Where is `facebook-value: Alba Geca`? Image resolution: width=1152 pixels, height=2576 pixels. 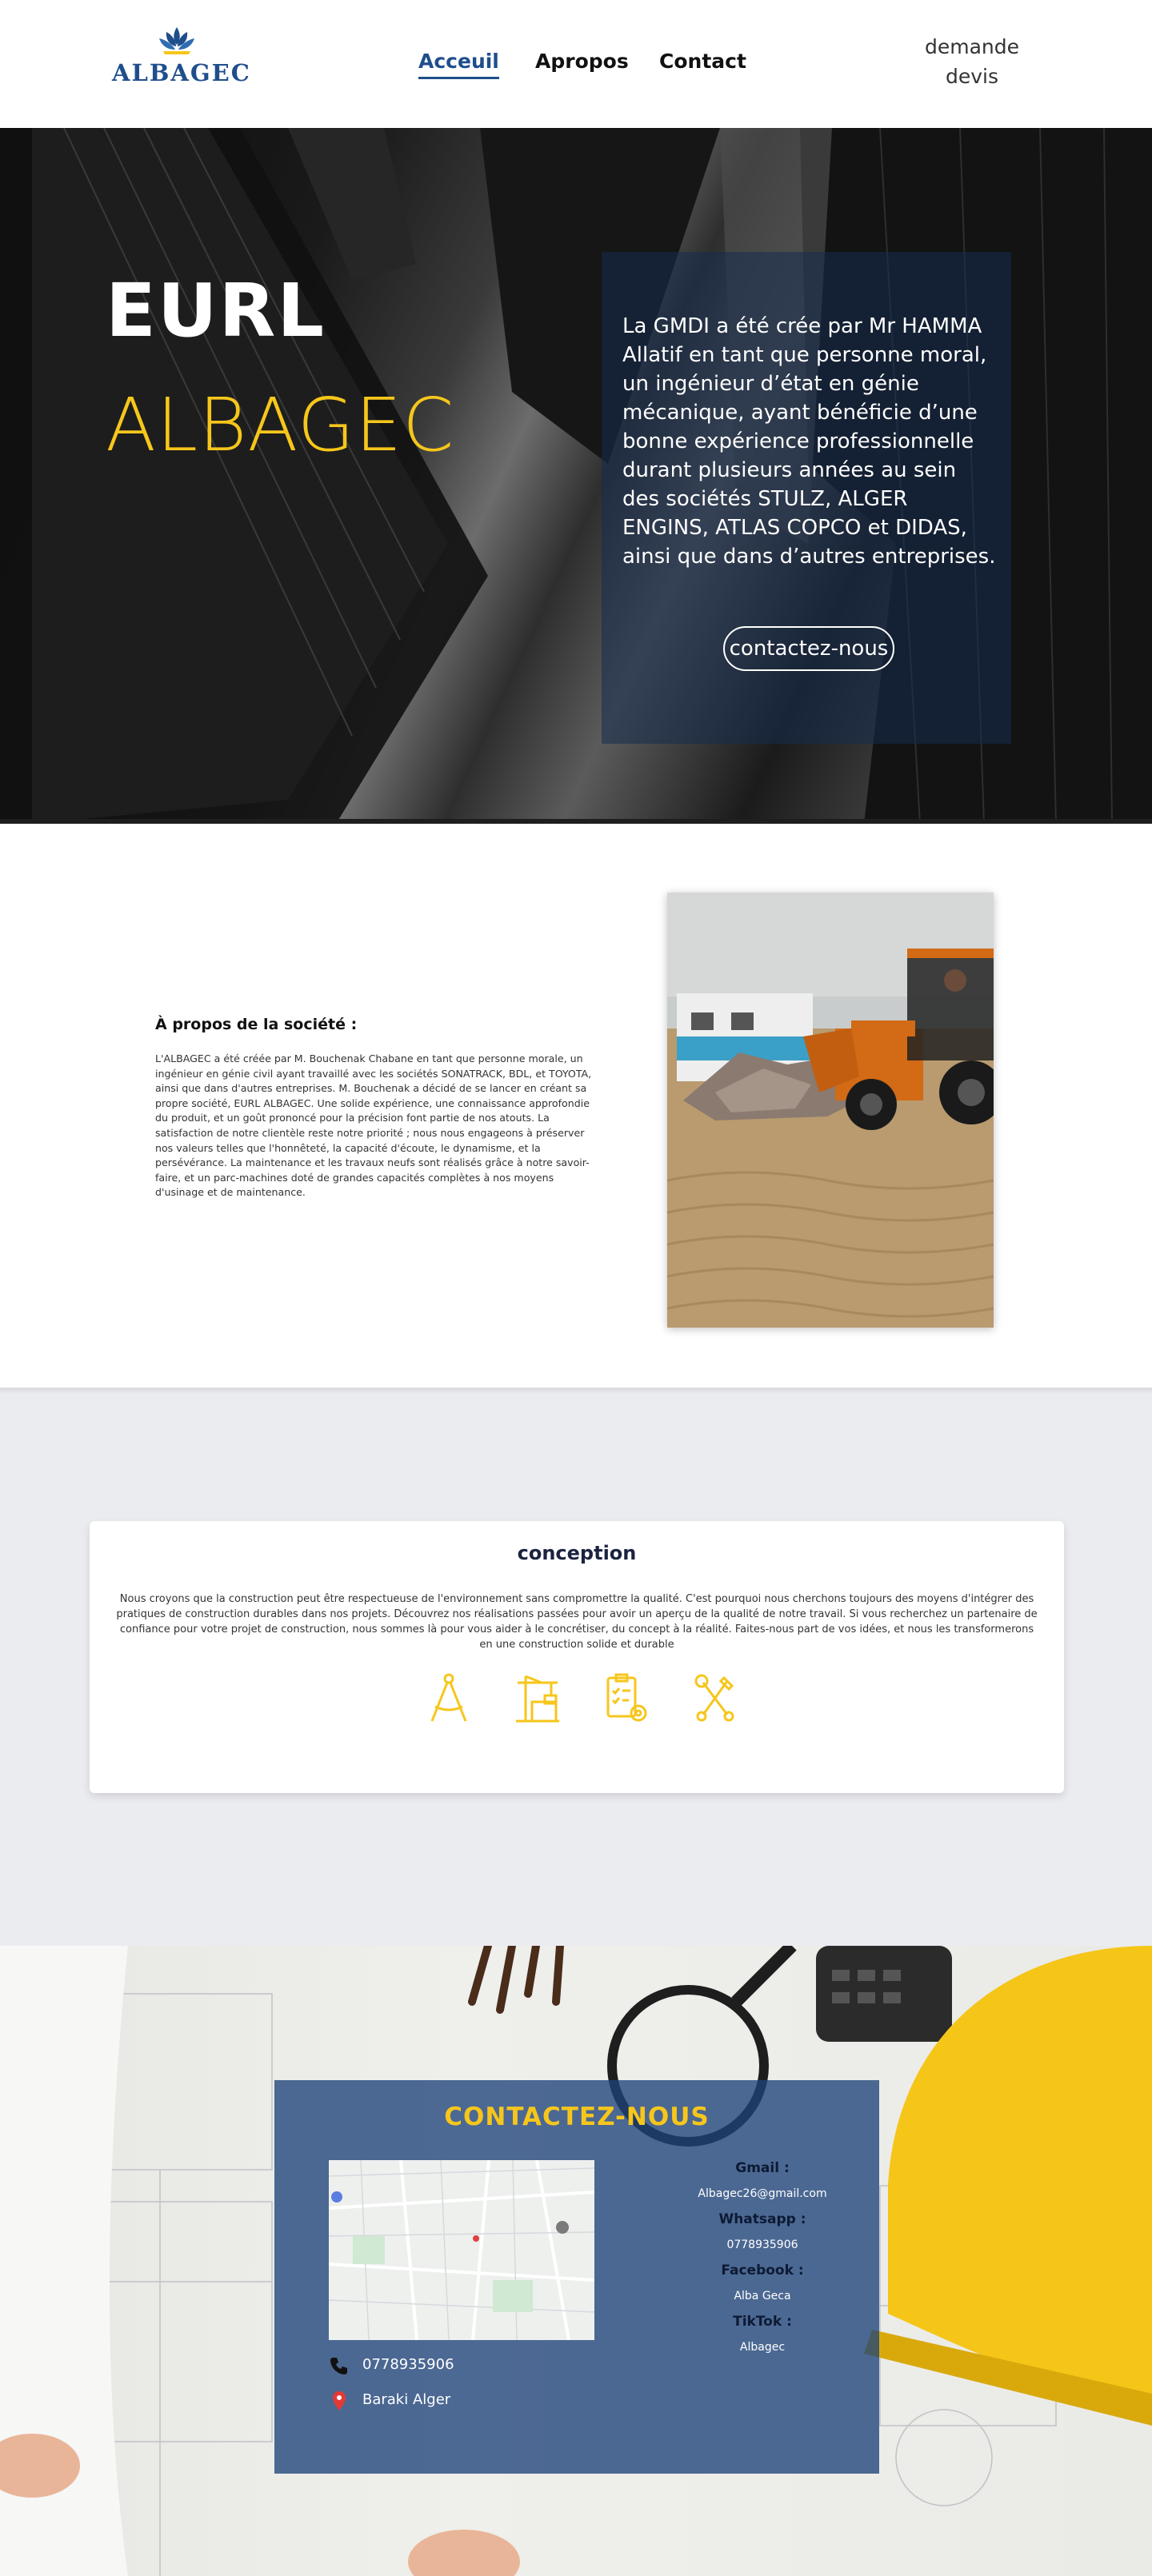 facebook-value: Alba Geca is located at coordinates (762, 2296).